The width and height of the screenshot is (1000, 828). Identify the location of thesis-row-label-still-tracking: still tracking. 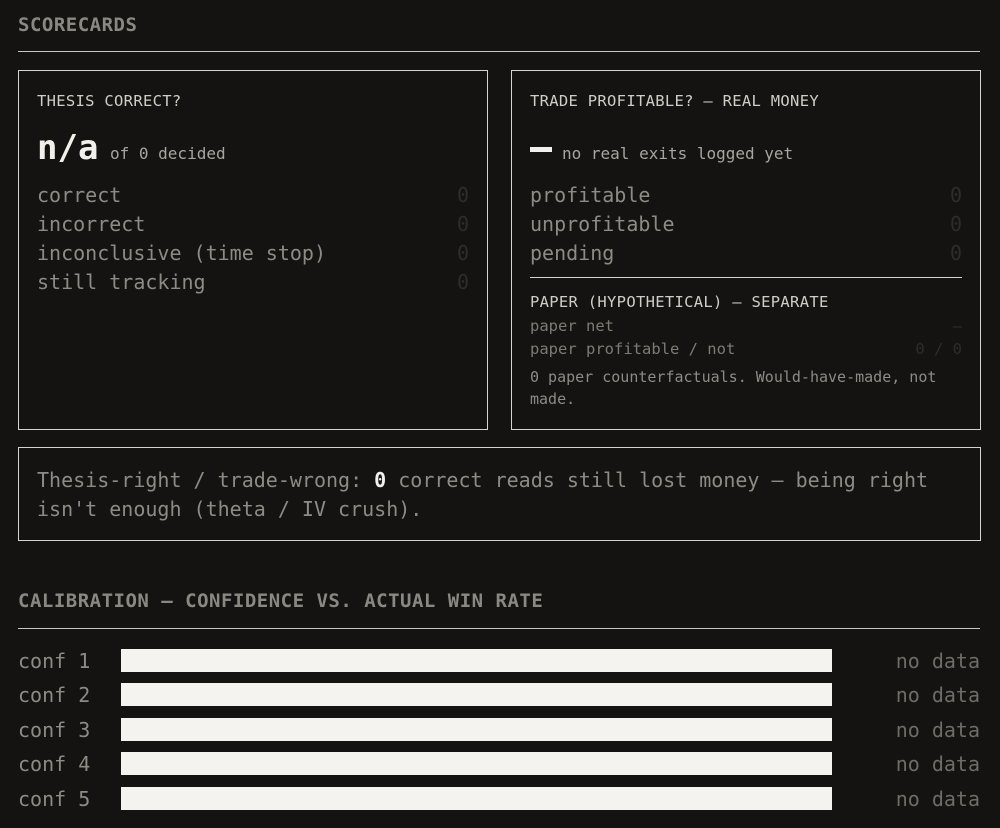
(121, 282).